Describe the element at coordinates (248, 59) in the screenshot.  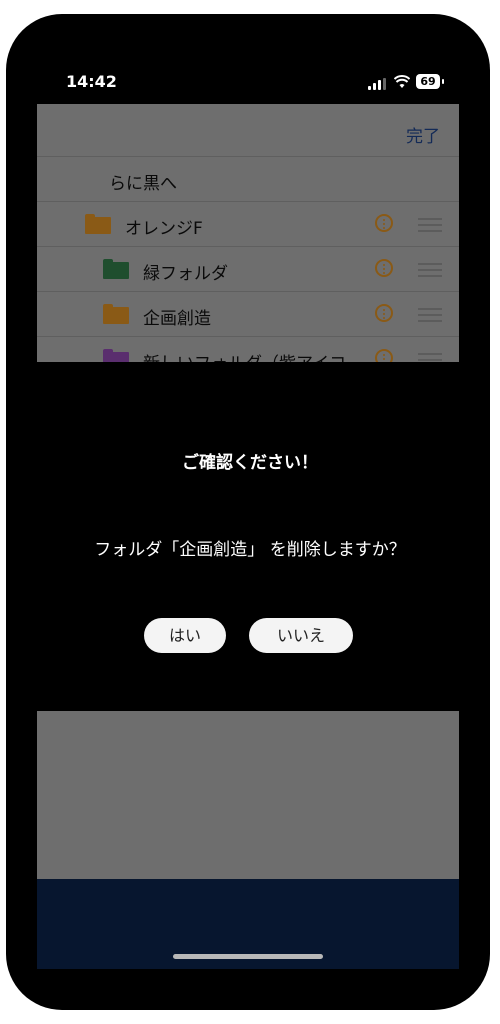
I see `status-bar: 14:42 69` at that location.